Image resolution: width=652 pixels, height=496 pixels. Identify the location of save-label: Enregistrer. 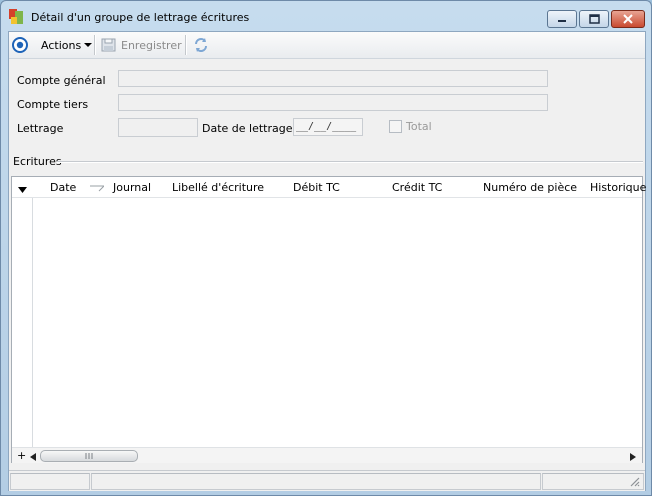
(151, 45).